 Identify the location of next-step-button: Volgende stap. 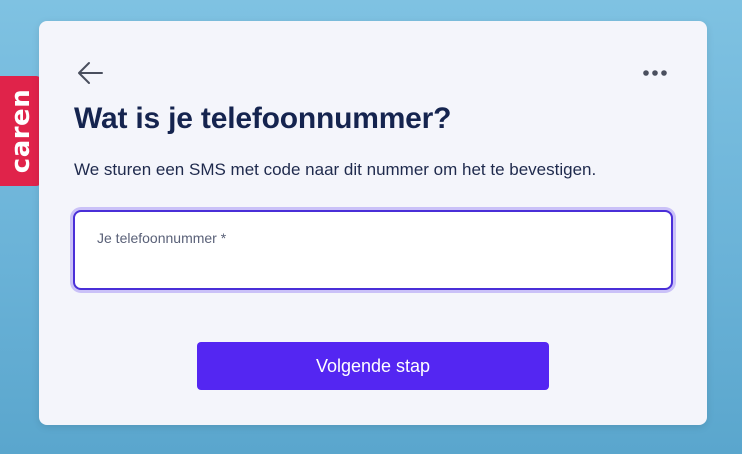
(373, 366).